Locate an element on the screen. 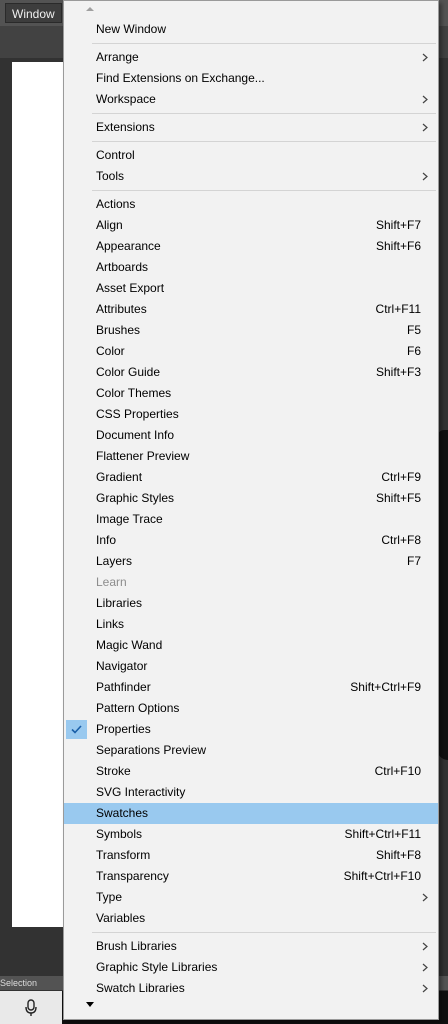 Image resolution: width=448 pixels, height=1024 pixels. menu-item-navigator: Navigator is located at coordinates (251, 666).